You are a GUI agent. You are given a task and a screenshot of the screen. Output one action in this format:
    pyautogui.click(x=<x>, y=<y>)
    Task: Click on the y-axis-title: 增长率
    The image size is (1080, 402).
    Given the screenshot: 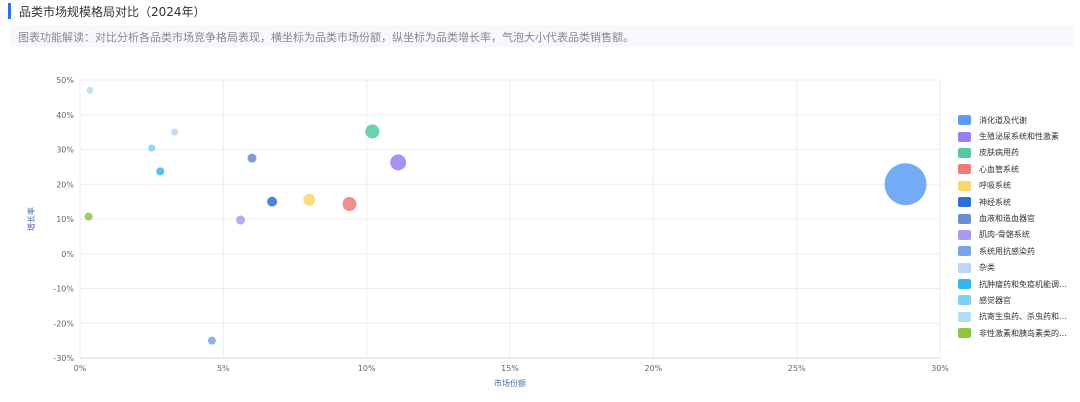 What is the action you would take?
    pyautogui.click(x=31, y=219)
    